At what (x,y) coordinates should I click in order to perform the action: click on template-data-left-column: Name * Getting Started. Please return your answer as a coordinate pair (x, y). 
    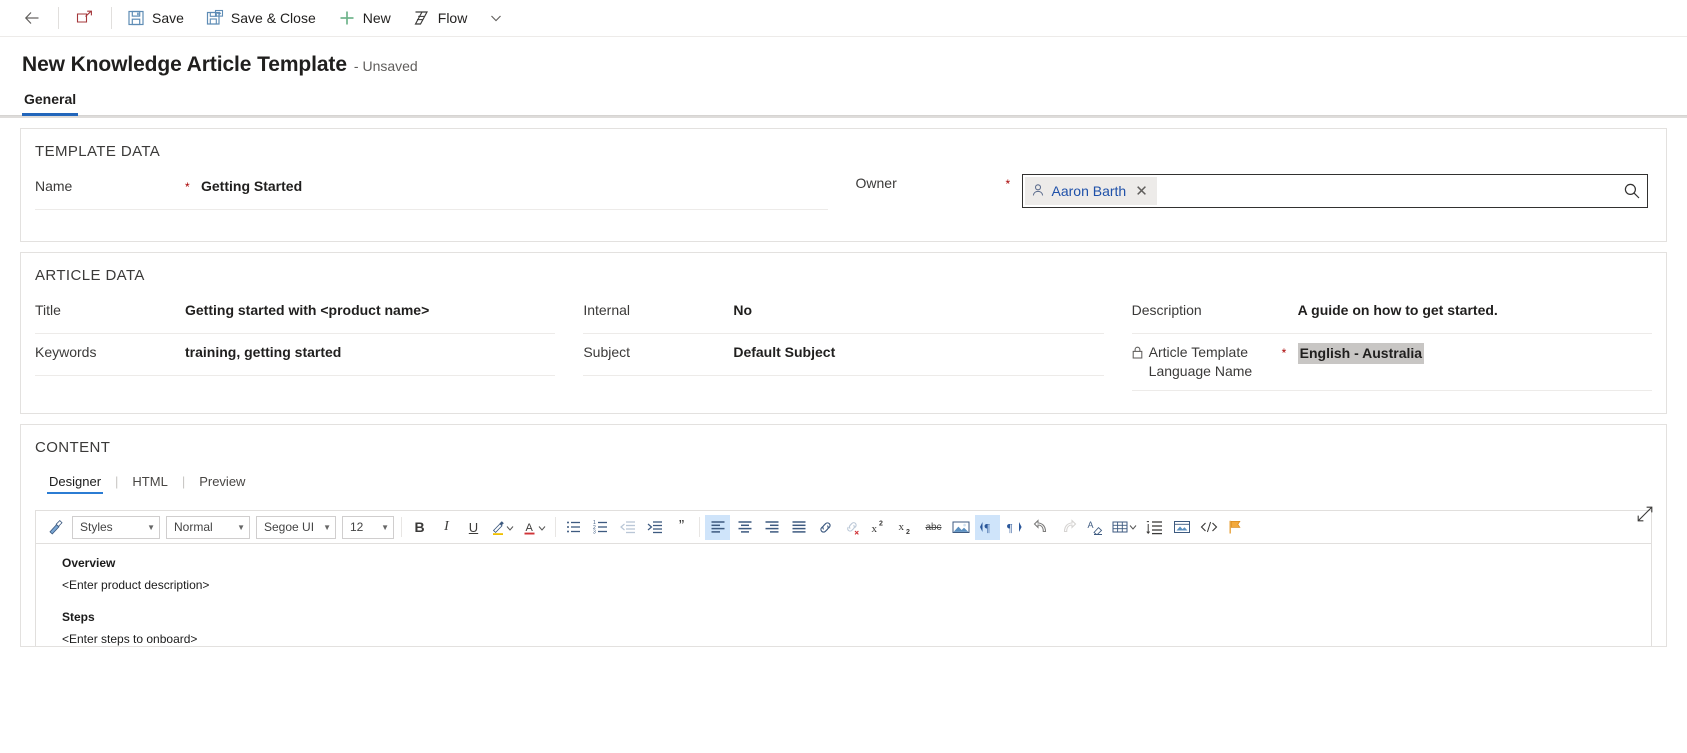
    Looking at the image, I should click on (431, 204).